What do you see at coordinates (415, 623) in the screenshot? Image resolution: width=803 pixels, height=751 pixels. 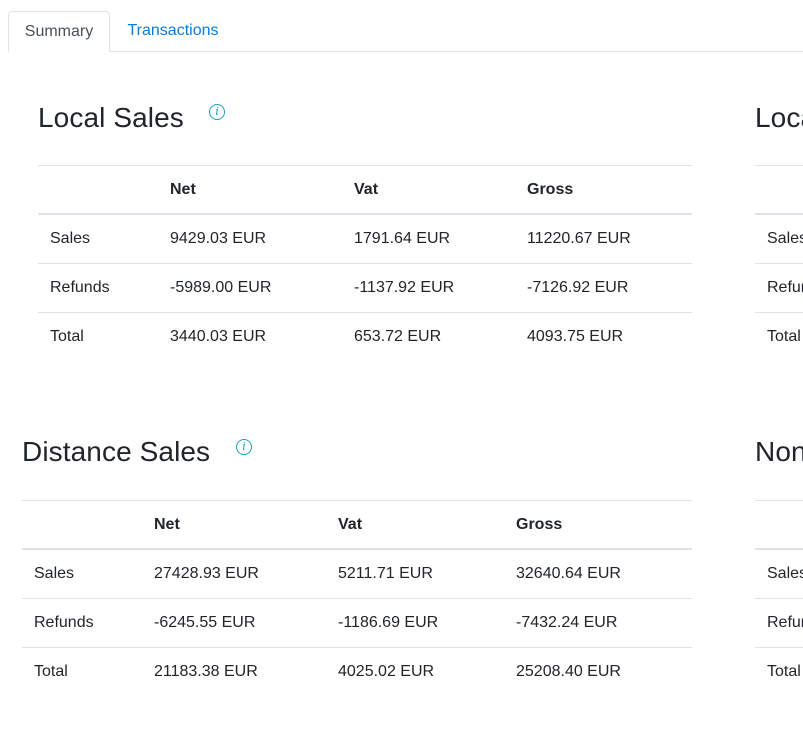 I see `vat-cell: -1186.69 EUR` at bounding box center [415, 623].